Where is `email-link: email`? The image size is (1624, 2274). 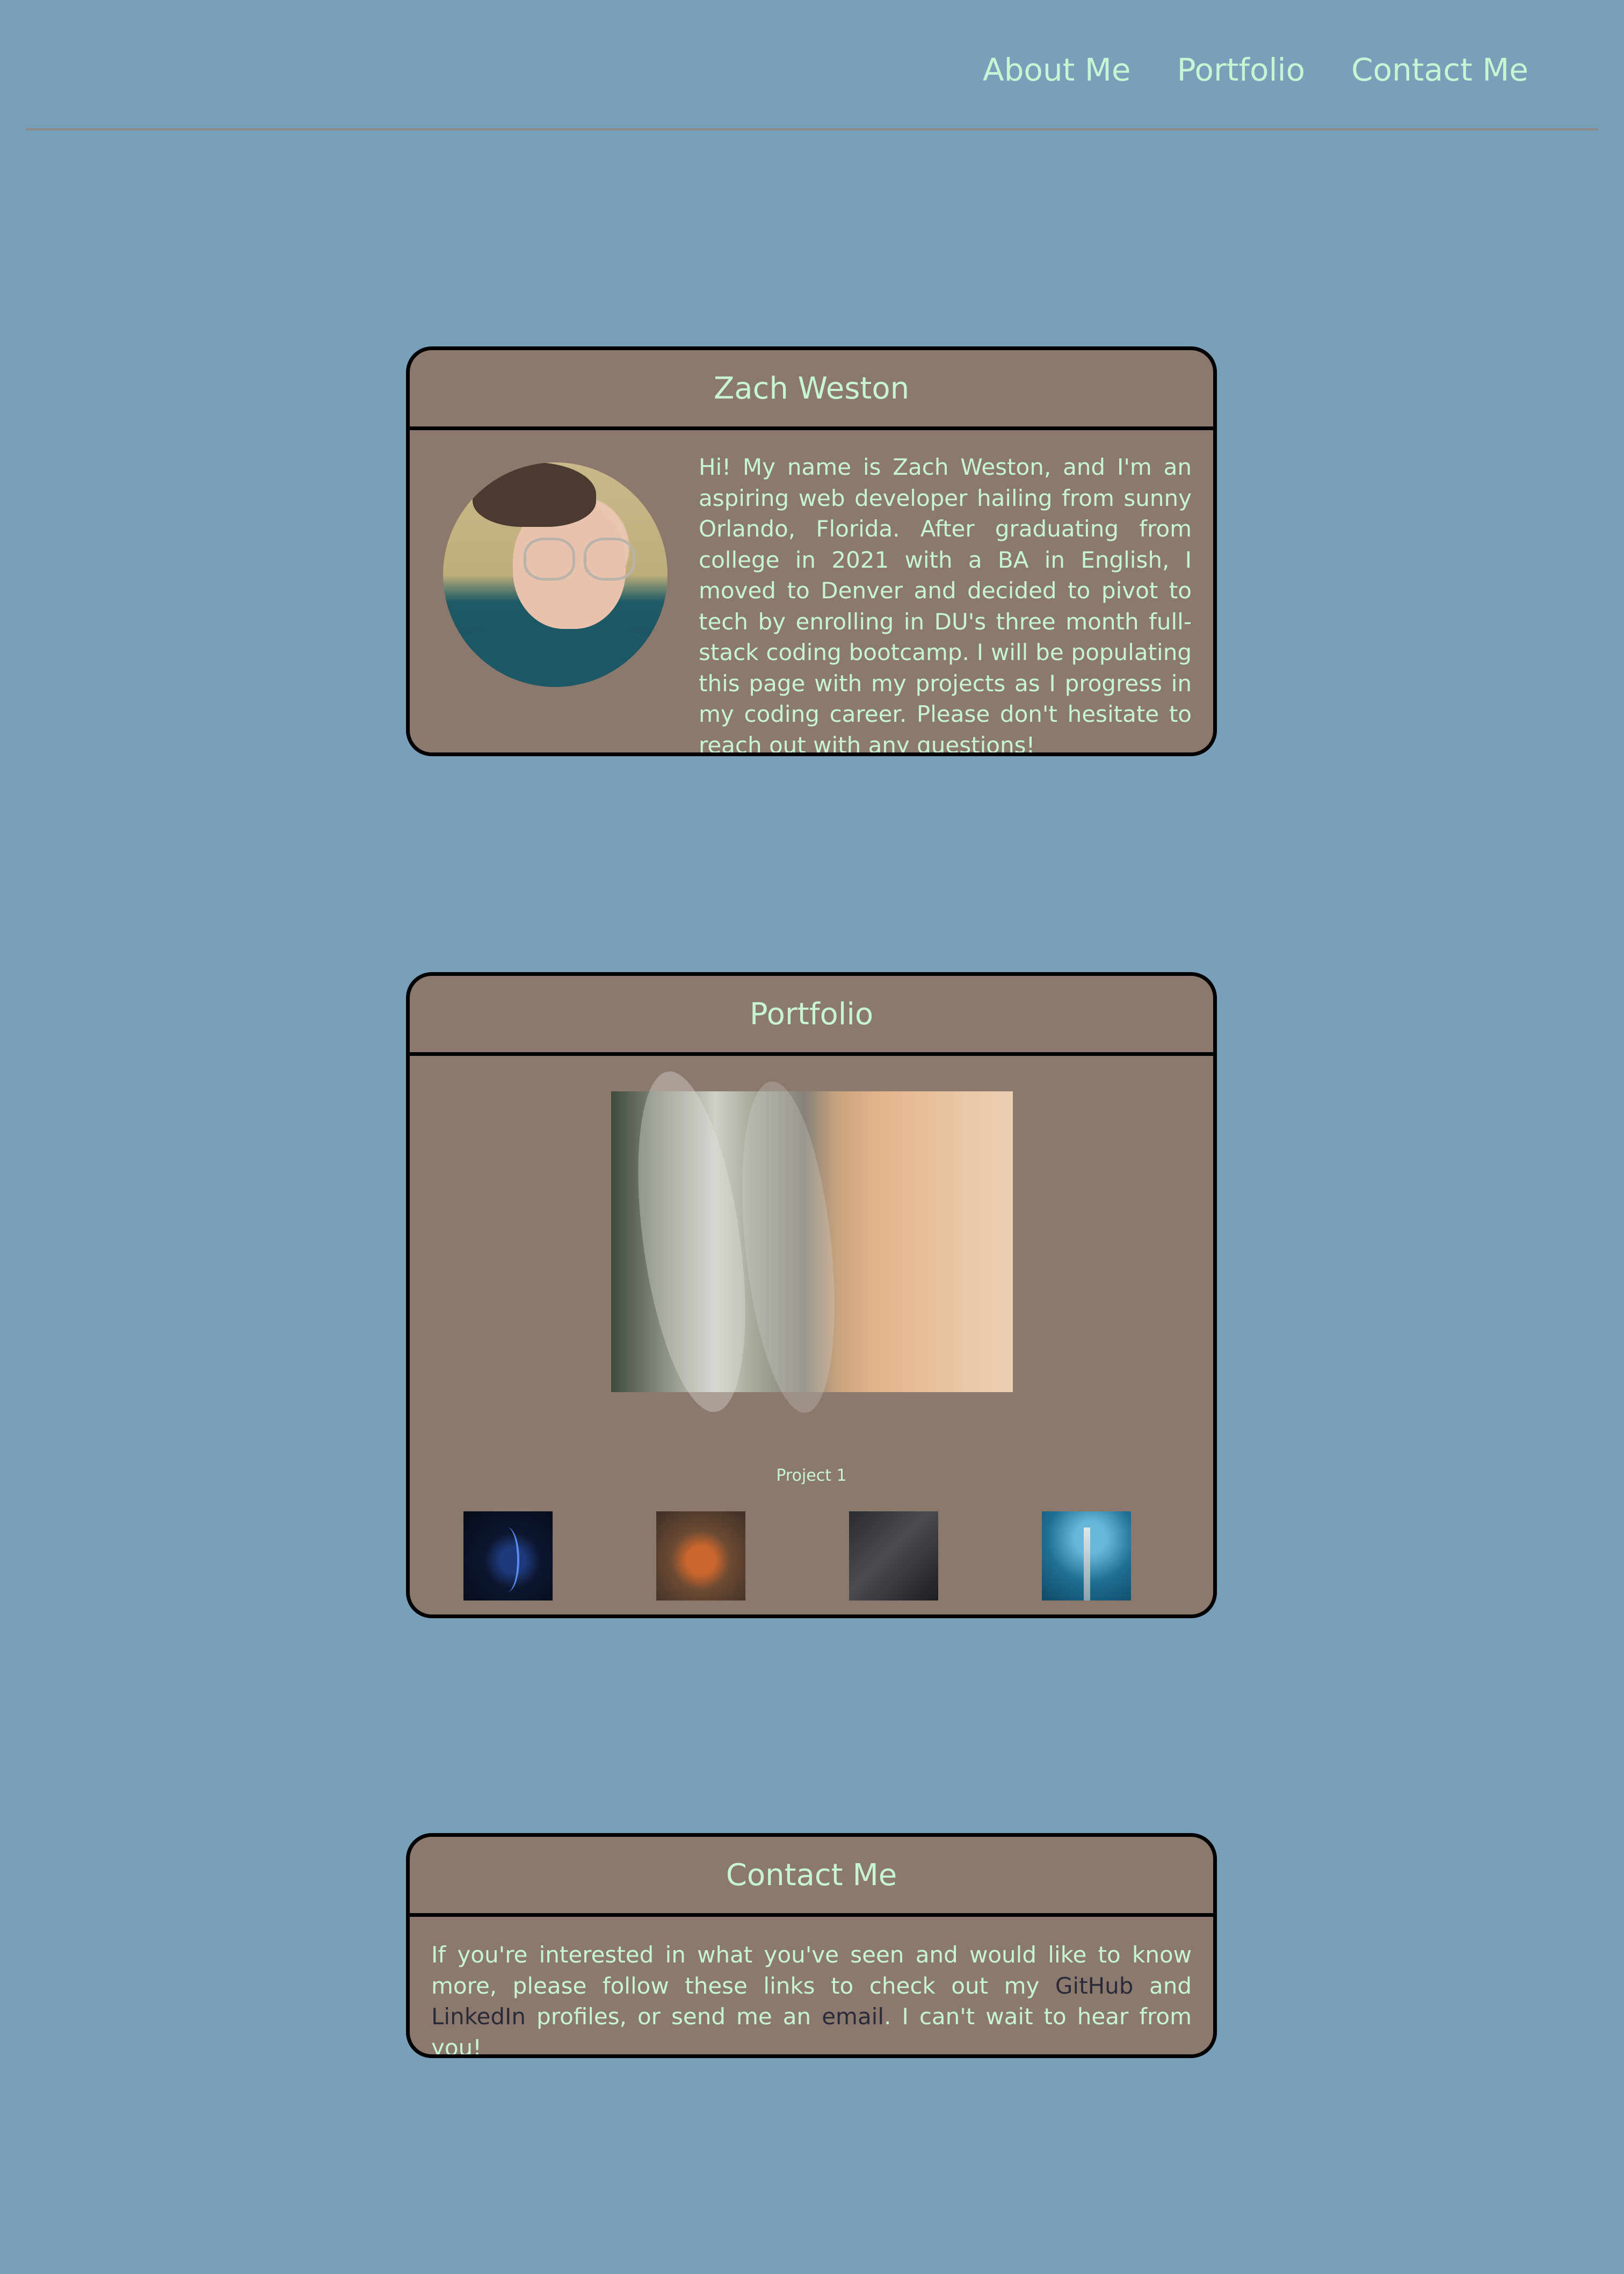 email-link: email is located at coordinates (853, 2016).